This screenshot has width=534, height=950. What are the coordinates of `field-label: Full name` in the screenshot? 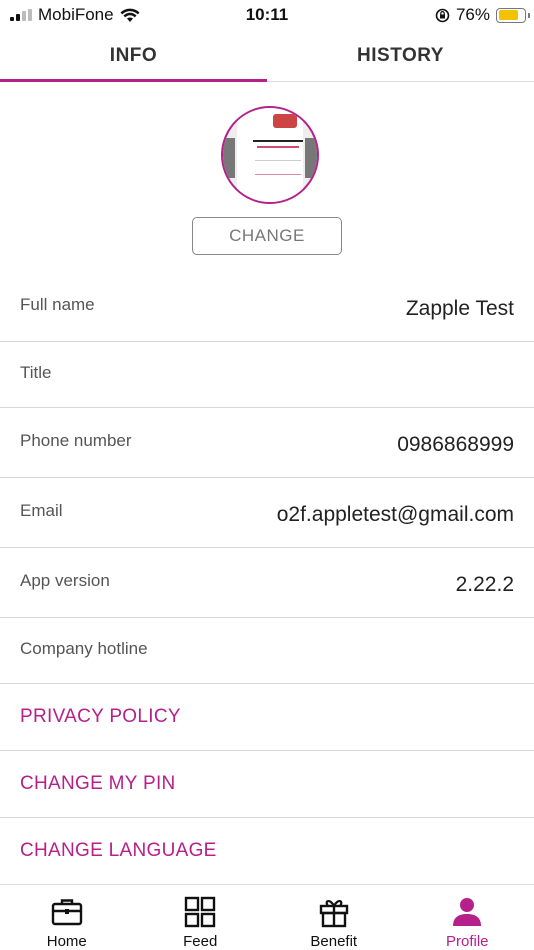 It's located at (57, 304).